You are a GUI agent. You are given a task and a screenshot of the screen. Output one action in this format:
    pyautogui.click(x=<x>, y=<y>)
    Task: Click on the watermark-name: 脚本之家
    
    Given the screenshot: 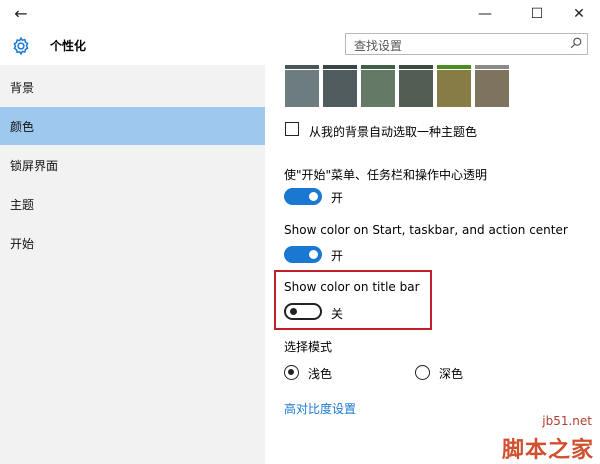 What is the action you would take?
    pyautogui.click(x=547, y=450)
    